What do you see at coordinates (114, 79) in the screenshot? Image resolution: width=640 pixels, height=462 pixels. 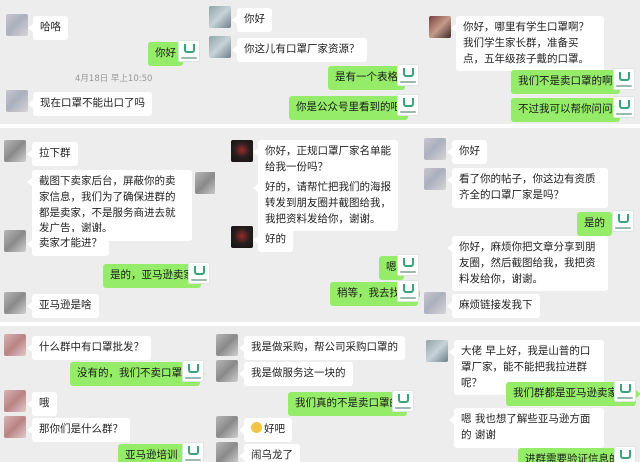 I see `message-timestamp: 4月18日 早上10:50` at bounding box center [114, 79].